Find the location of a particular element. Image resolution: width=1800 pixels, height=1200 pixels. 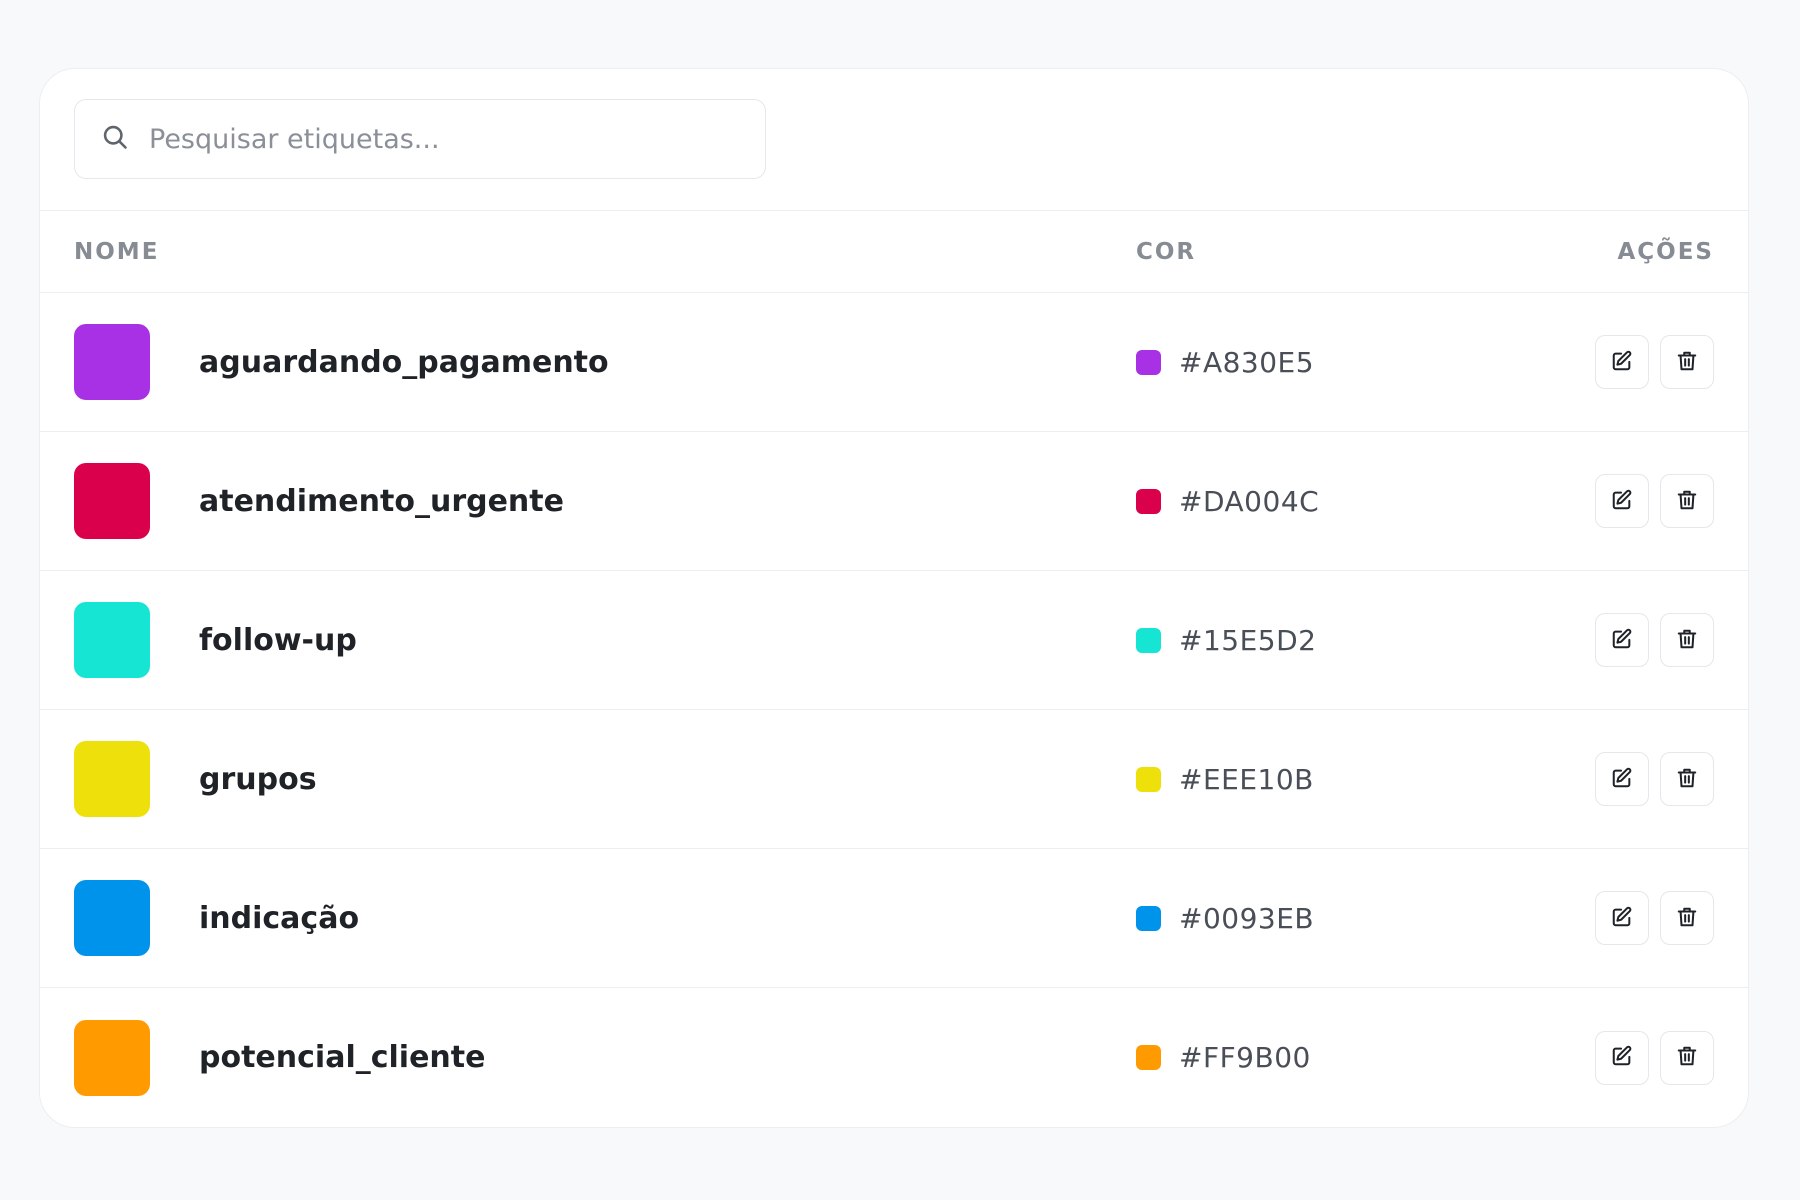

tag-name: indicação is located at coordinates (279, 918).